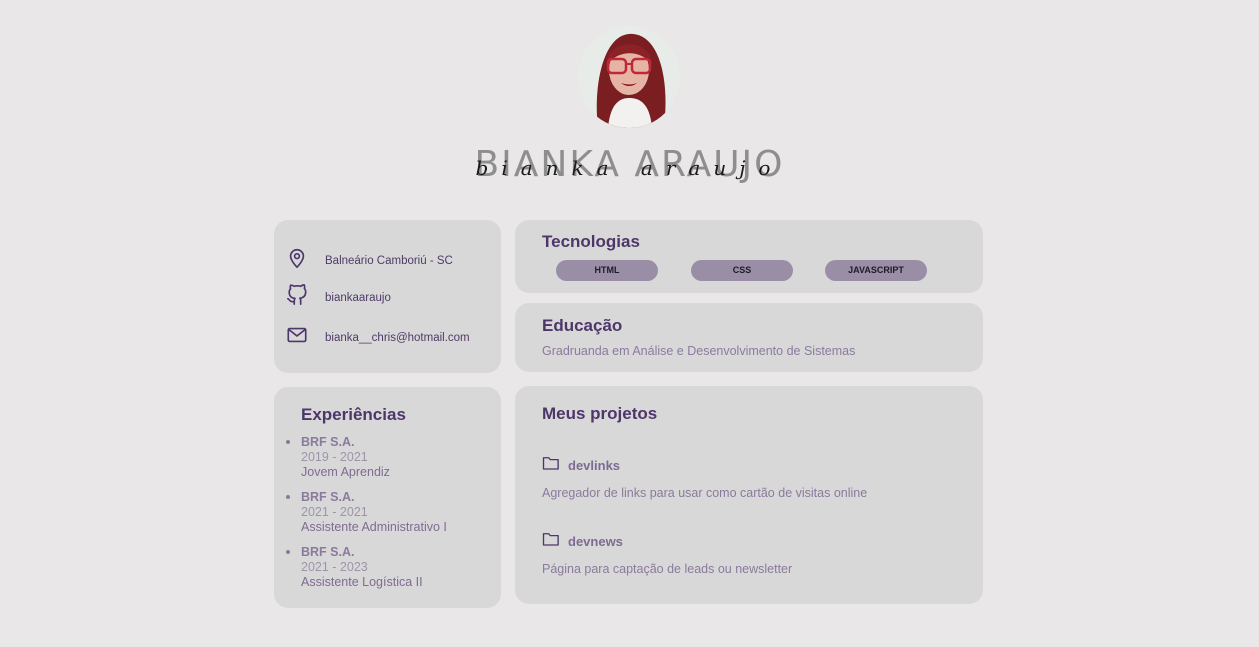 The width and height of the screenshot is (1259, 647). I want to click on experience-role: Assistente Logística II, so click(362, 582).